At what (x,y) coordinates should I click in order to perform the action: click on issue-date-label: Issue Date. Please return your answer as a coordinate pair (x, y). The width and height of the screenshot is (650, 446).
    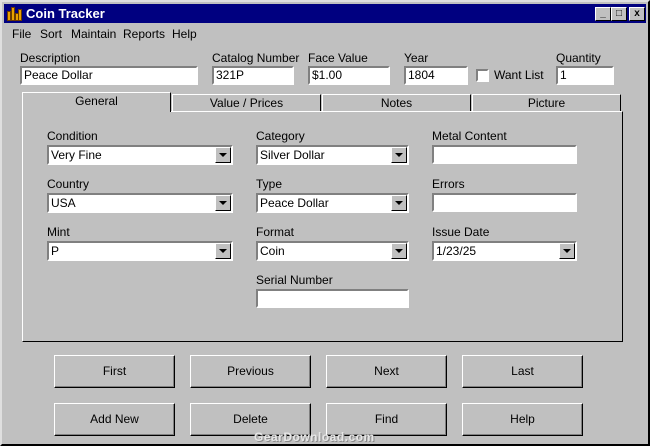
    Looking at the image, I should click on (461, 232).